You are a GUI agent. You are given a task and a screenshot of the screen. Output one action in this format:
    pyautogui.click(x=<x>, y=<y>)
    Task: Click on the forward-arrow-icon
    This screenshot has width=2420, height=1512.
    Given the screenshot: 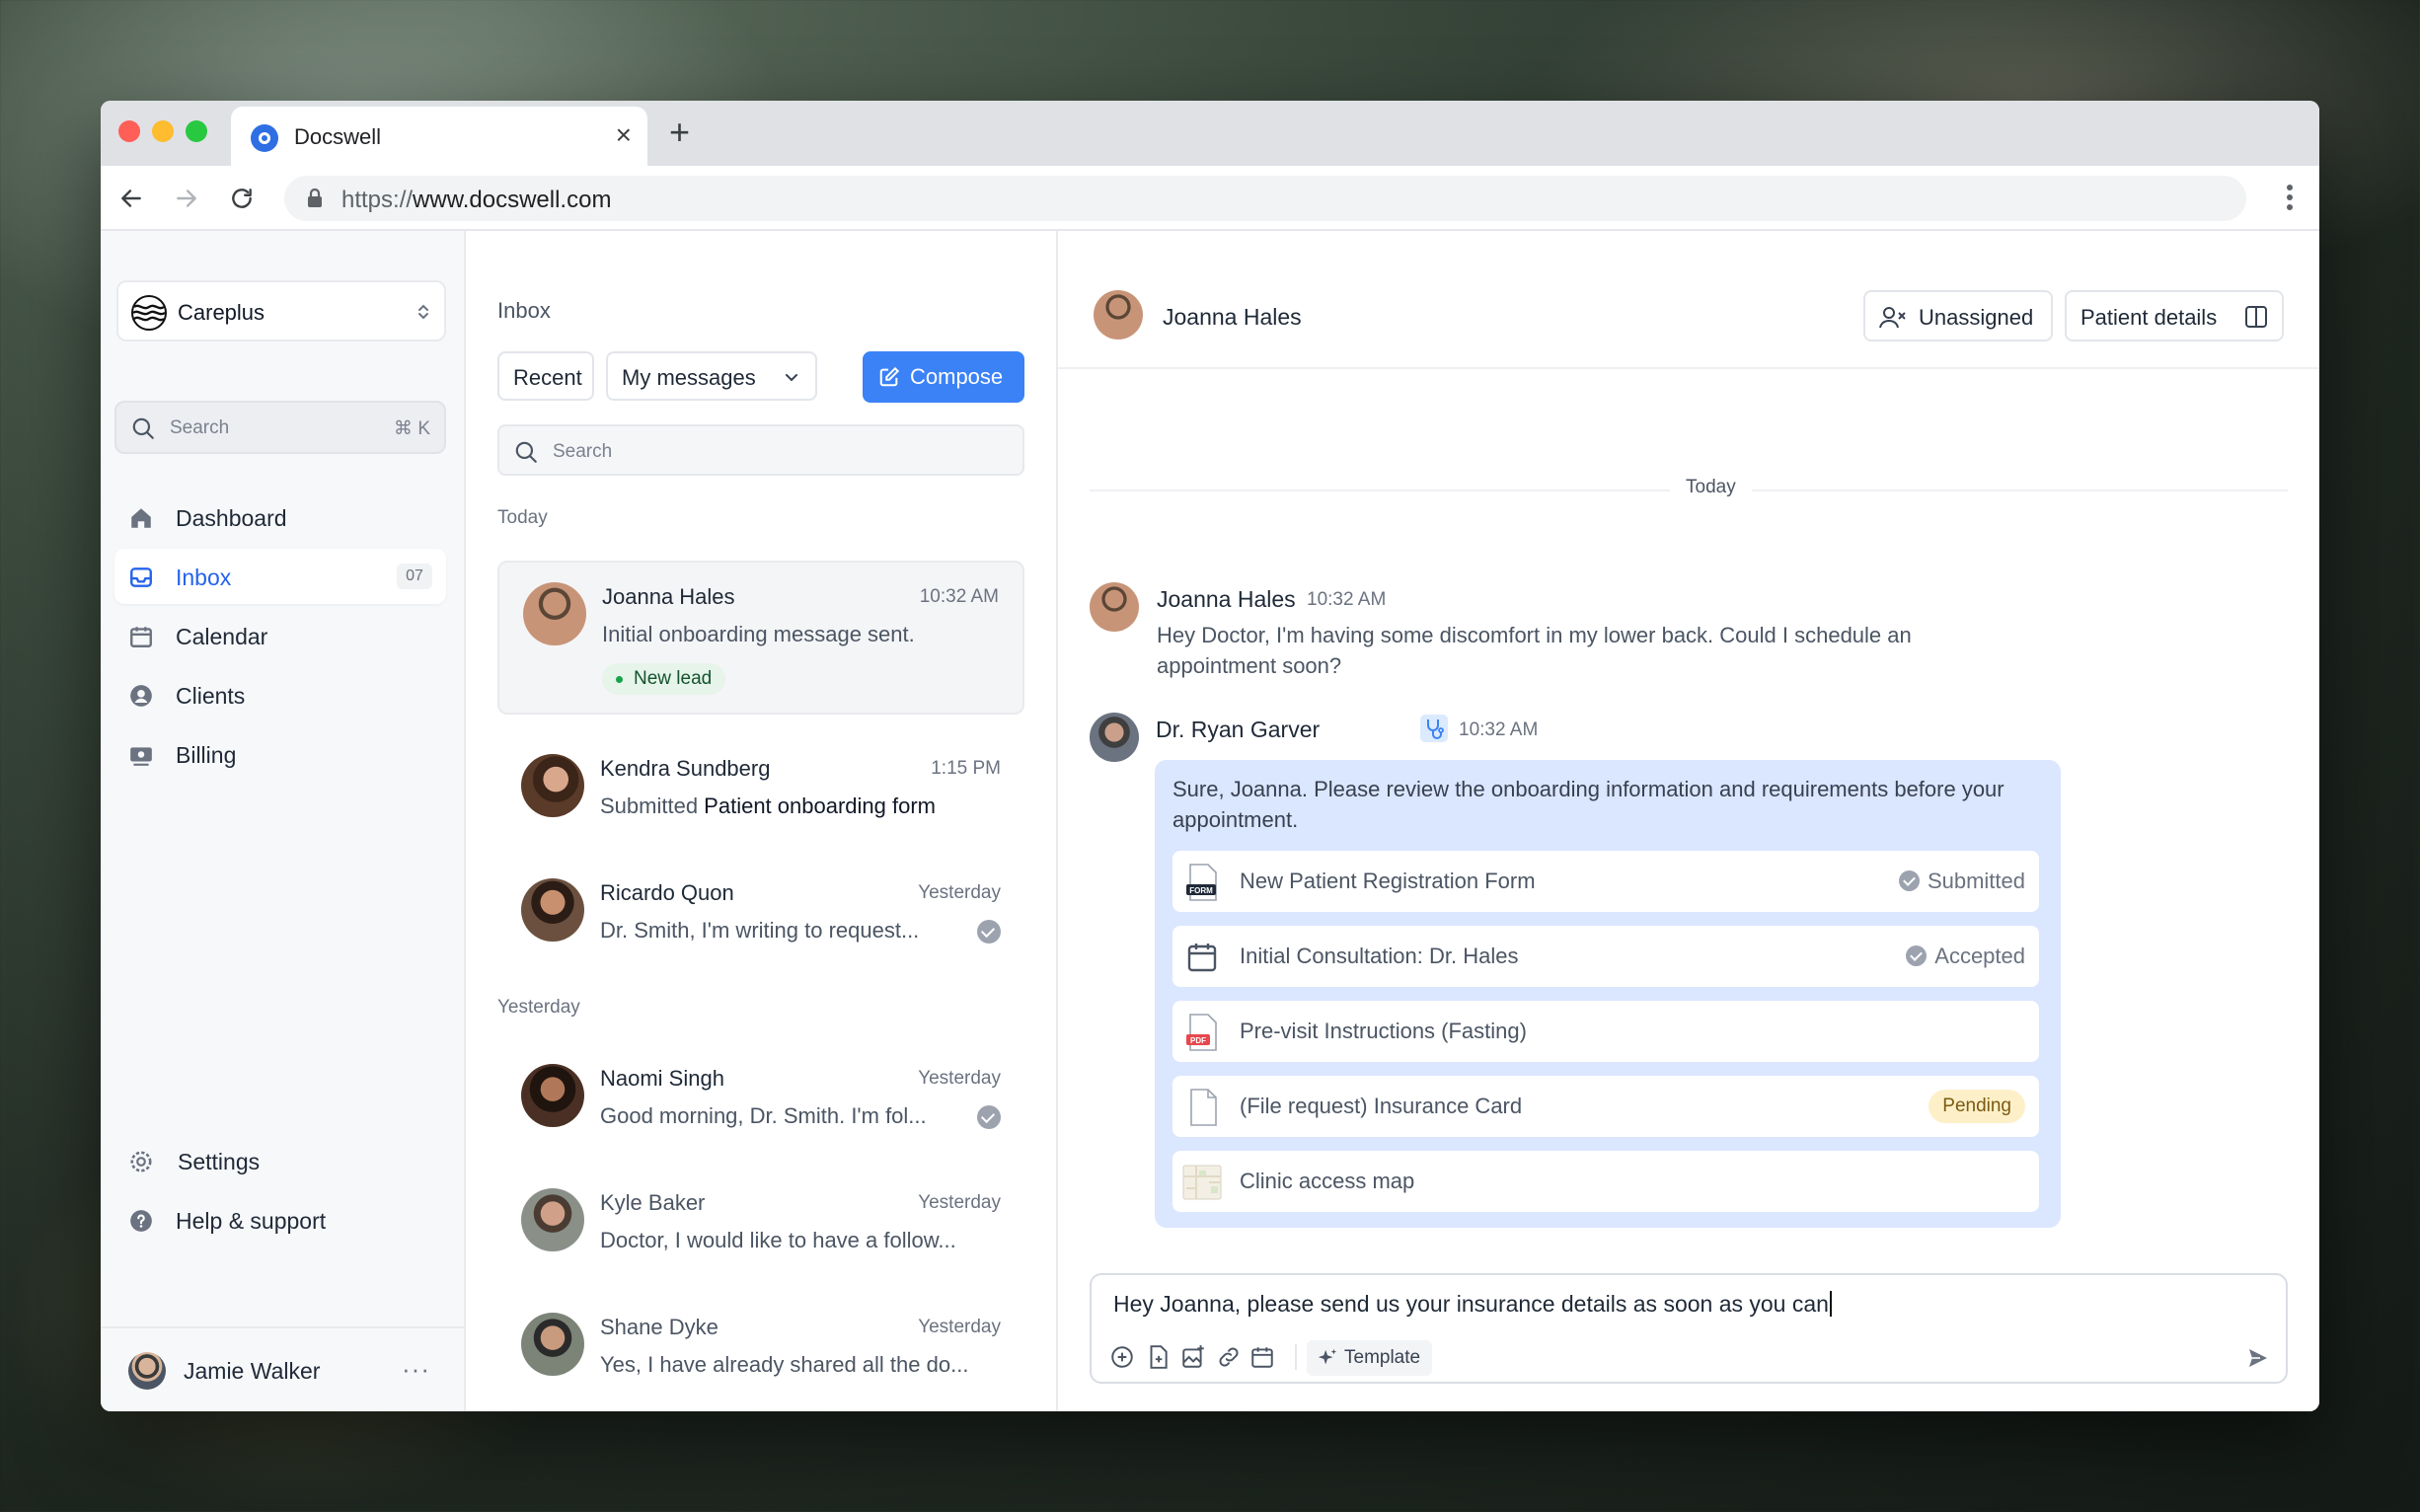 What is the action you would take?
    pyautogui.click(x=186, y=199)
    